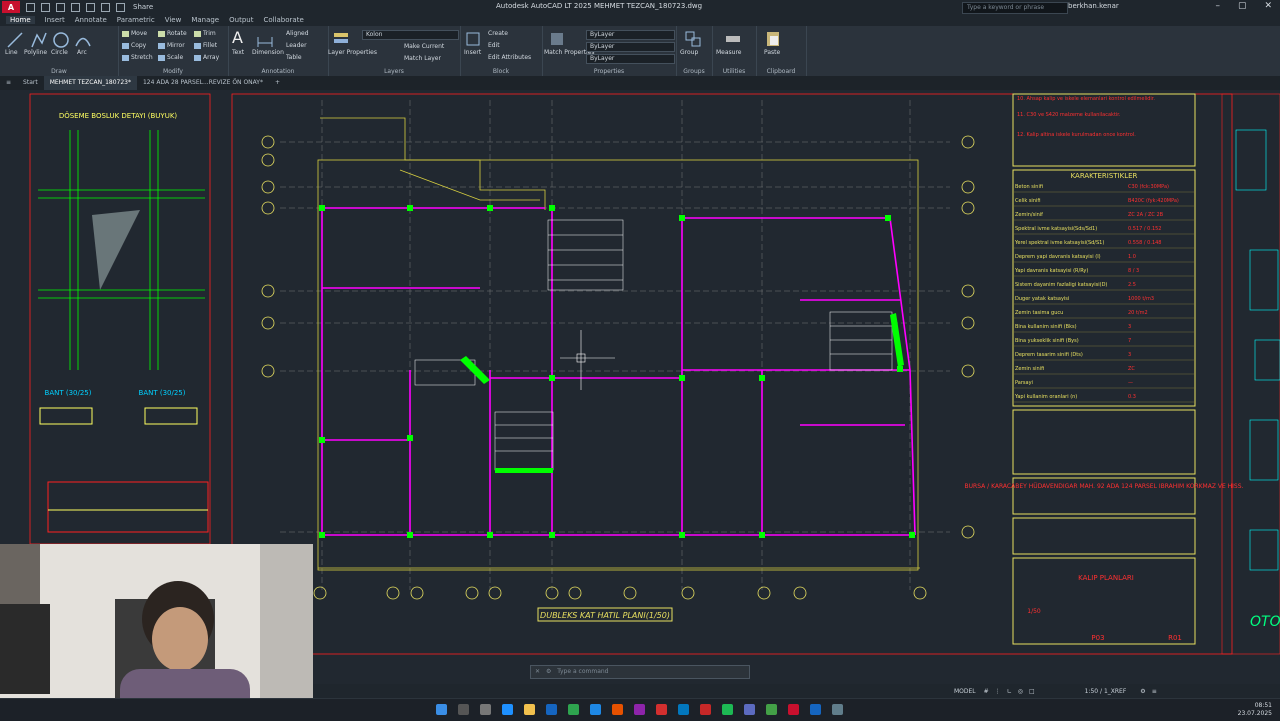 This screenshot has height=721, width=1280. Describe the element at coordinates (268, 52) in the screenshot. I see `dimension-button: Dimension` at that location.